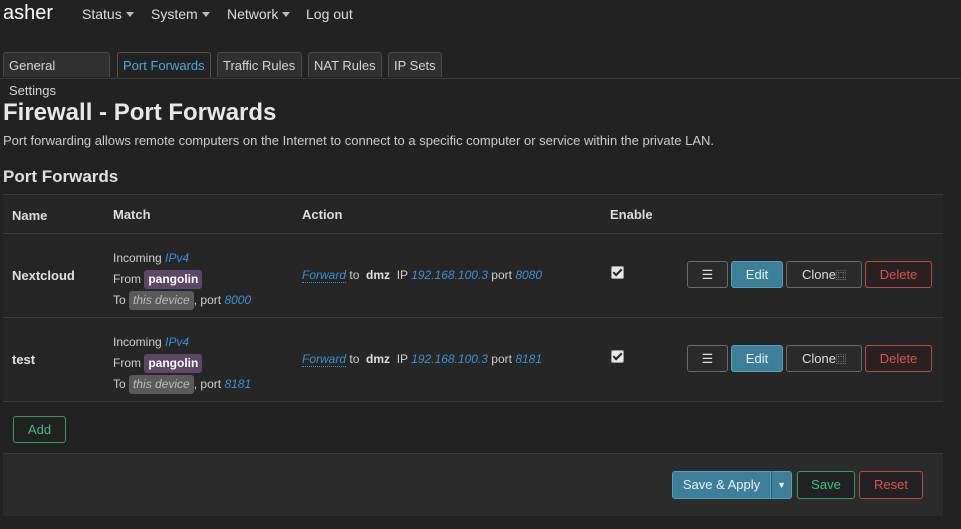 Image resolution: width=961 pixels, height=529 pixels. What do you see at coordinates (56, 75) in the screenshot?
I see `tab-general-settings: General Settings` at bounding box center [56, 75].